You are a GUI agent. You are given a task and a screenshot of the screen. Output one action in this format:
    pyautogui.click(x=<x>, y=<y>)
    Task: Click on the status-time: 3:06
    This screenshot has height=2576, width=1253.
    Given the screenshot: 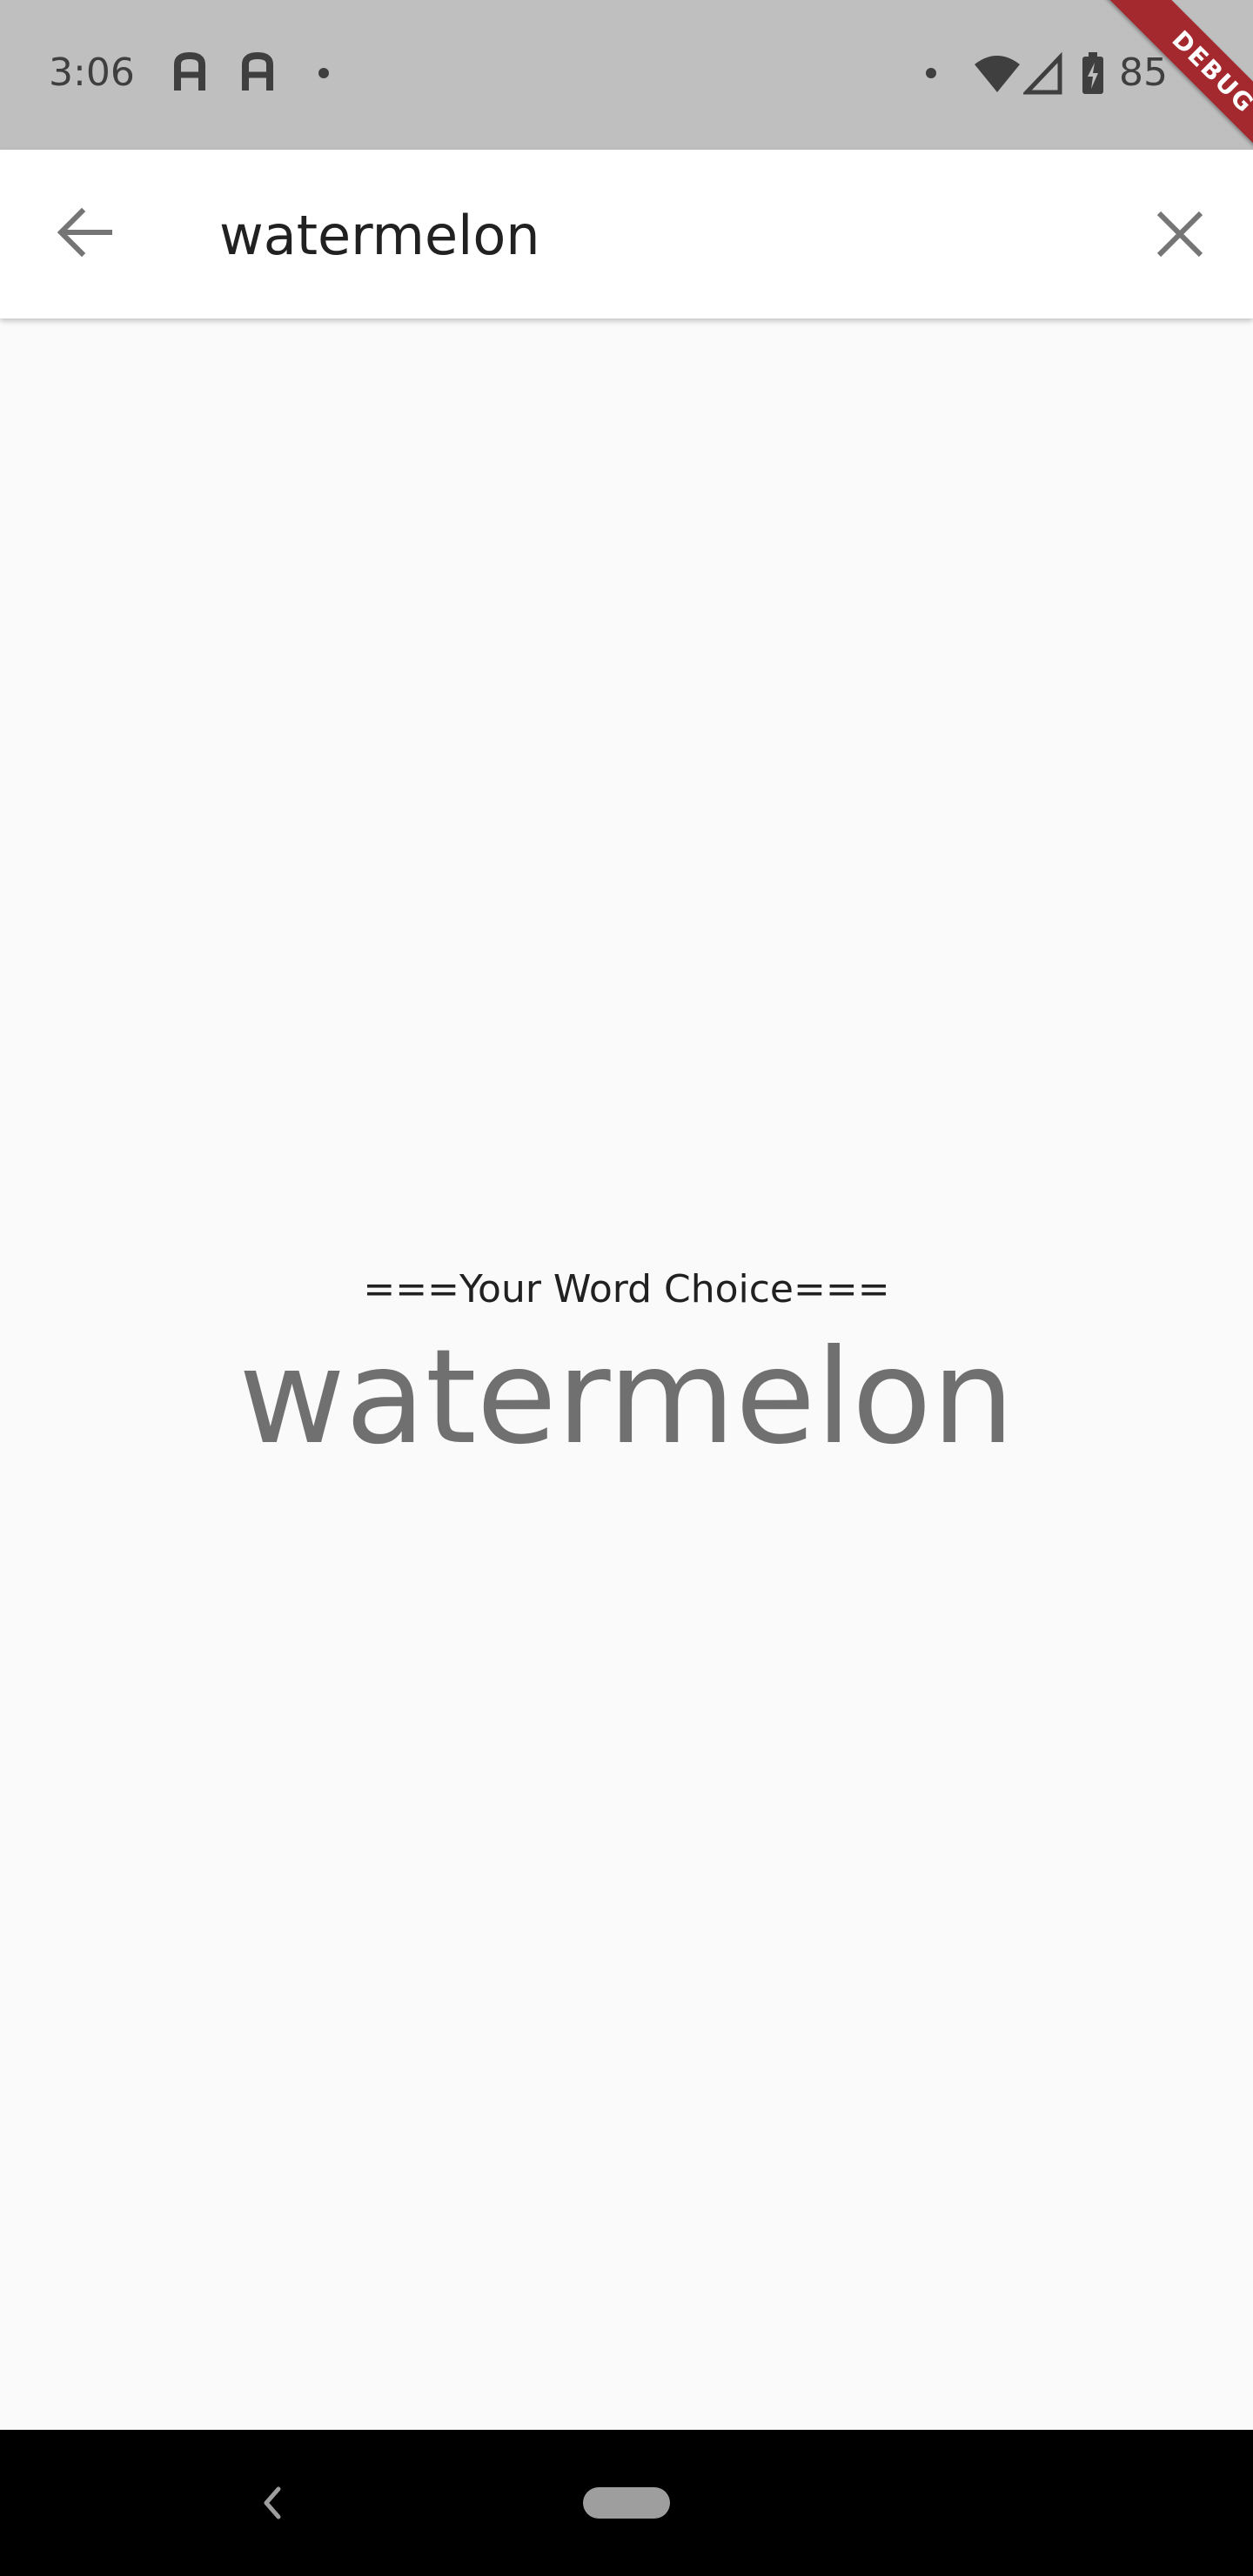 What is the action you would take?
    pyautogui.click(x=92, y=72)
    